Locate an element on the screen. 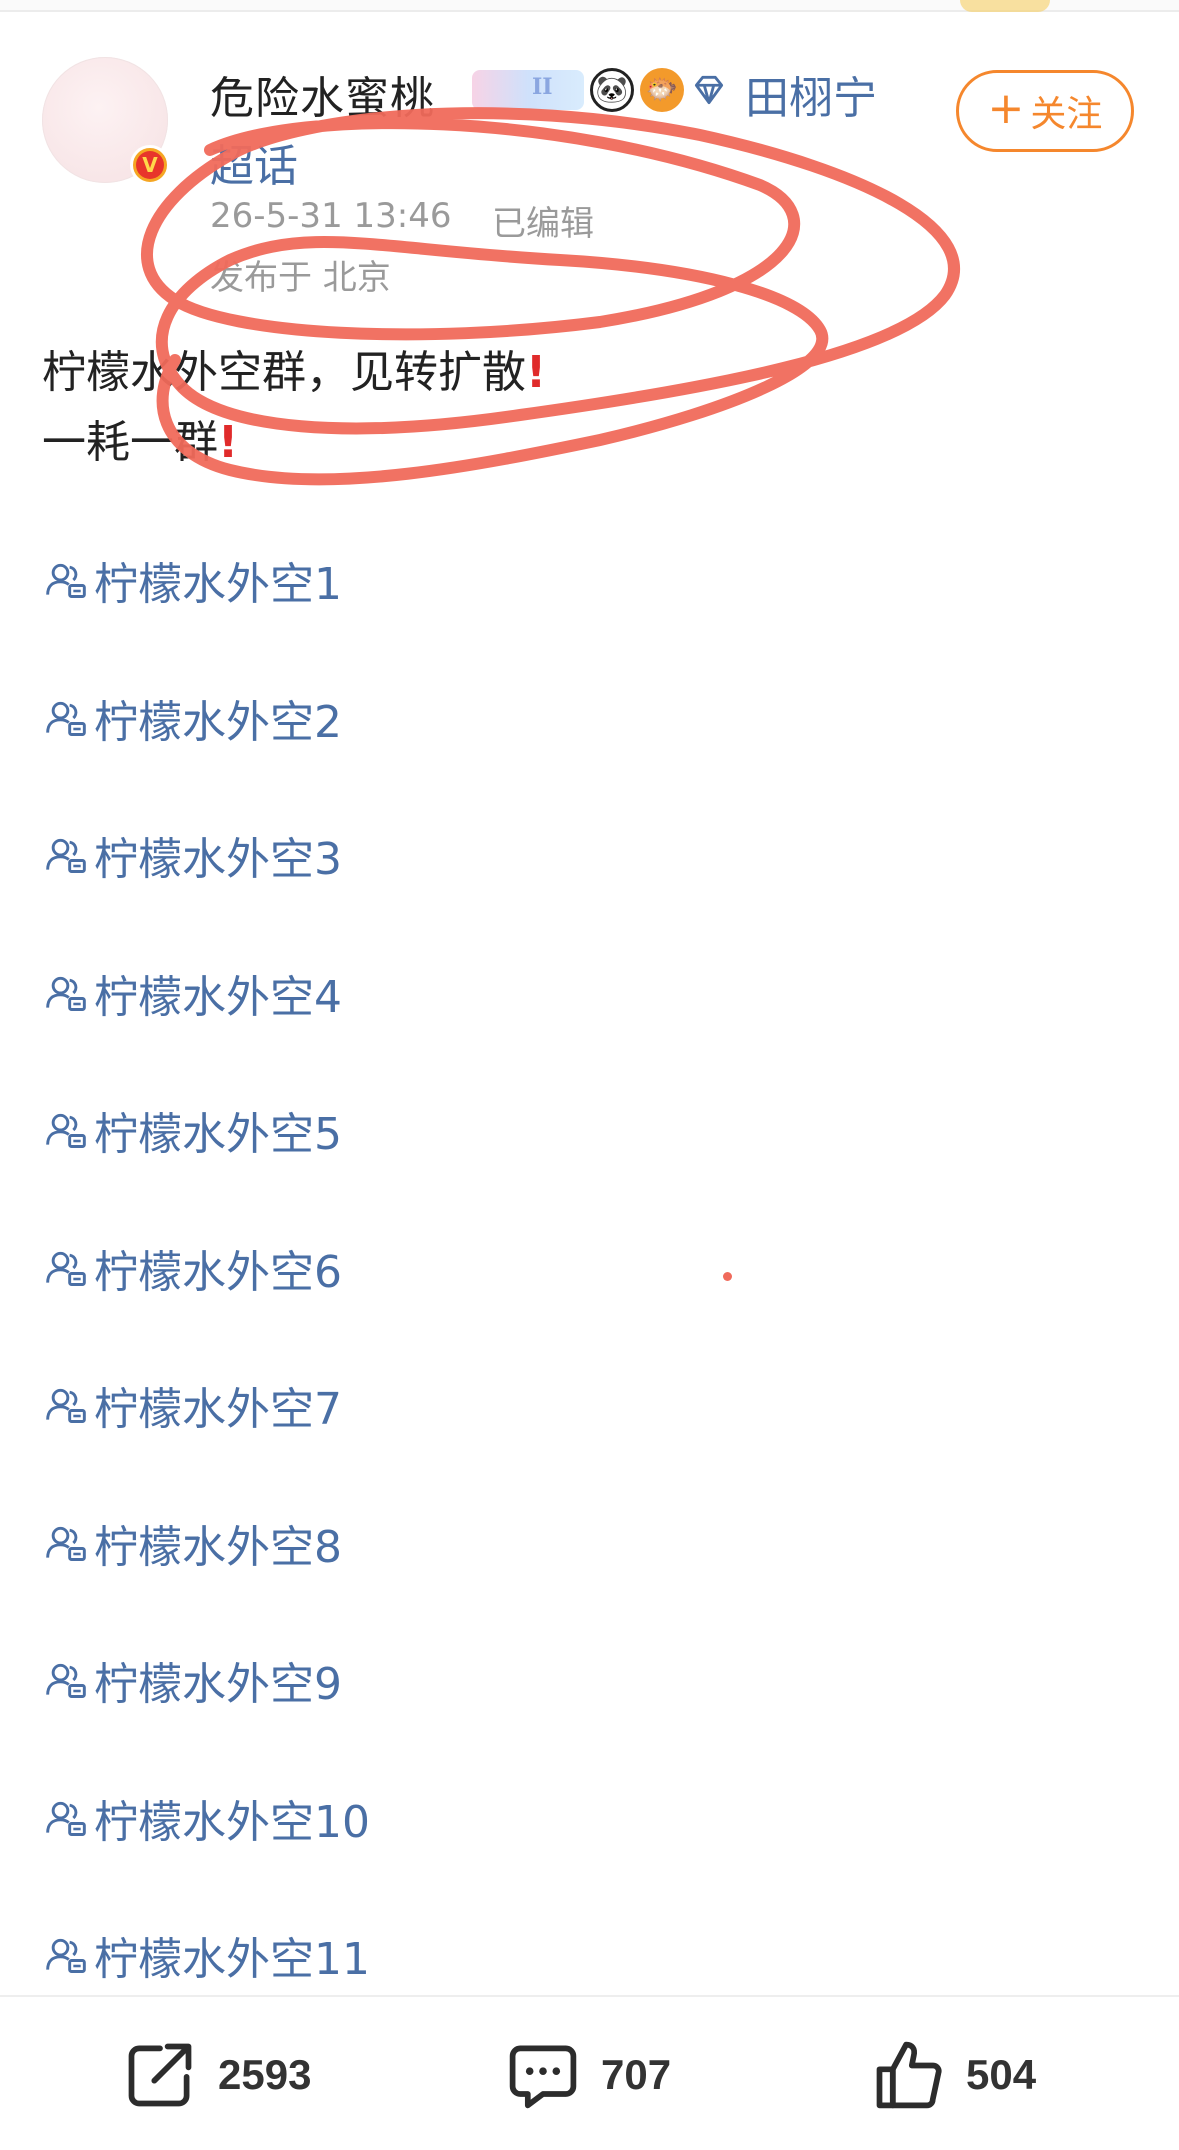 The image size is (1179, 2150). group-chat-link: 柠檬水外空3 is located at coordinates (193, 855).